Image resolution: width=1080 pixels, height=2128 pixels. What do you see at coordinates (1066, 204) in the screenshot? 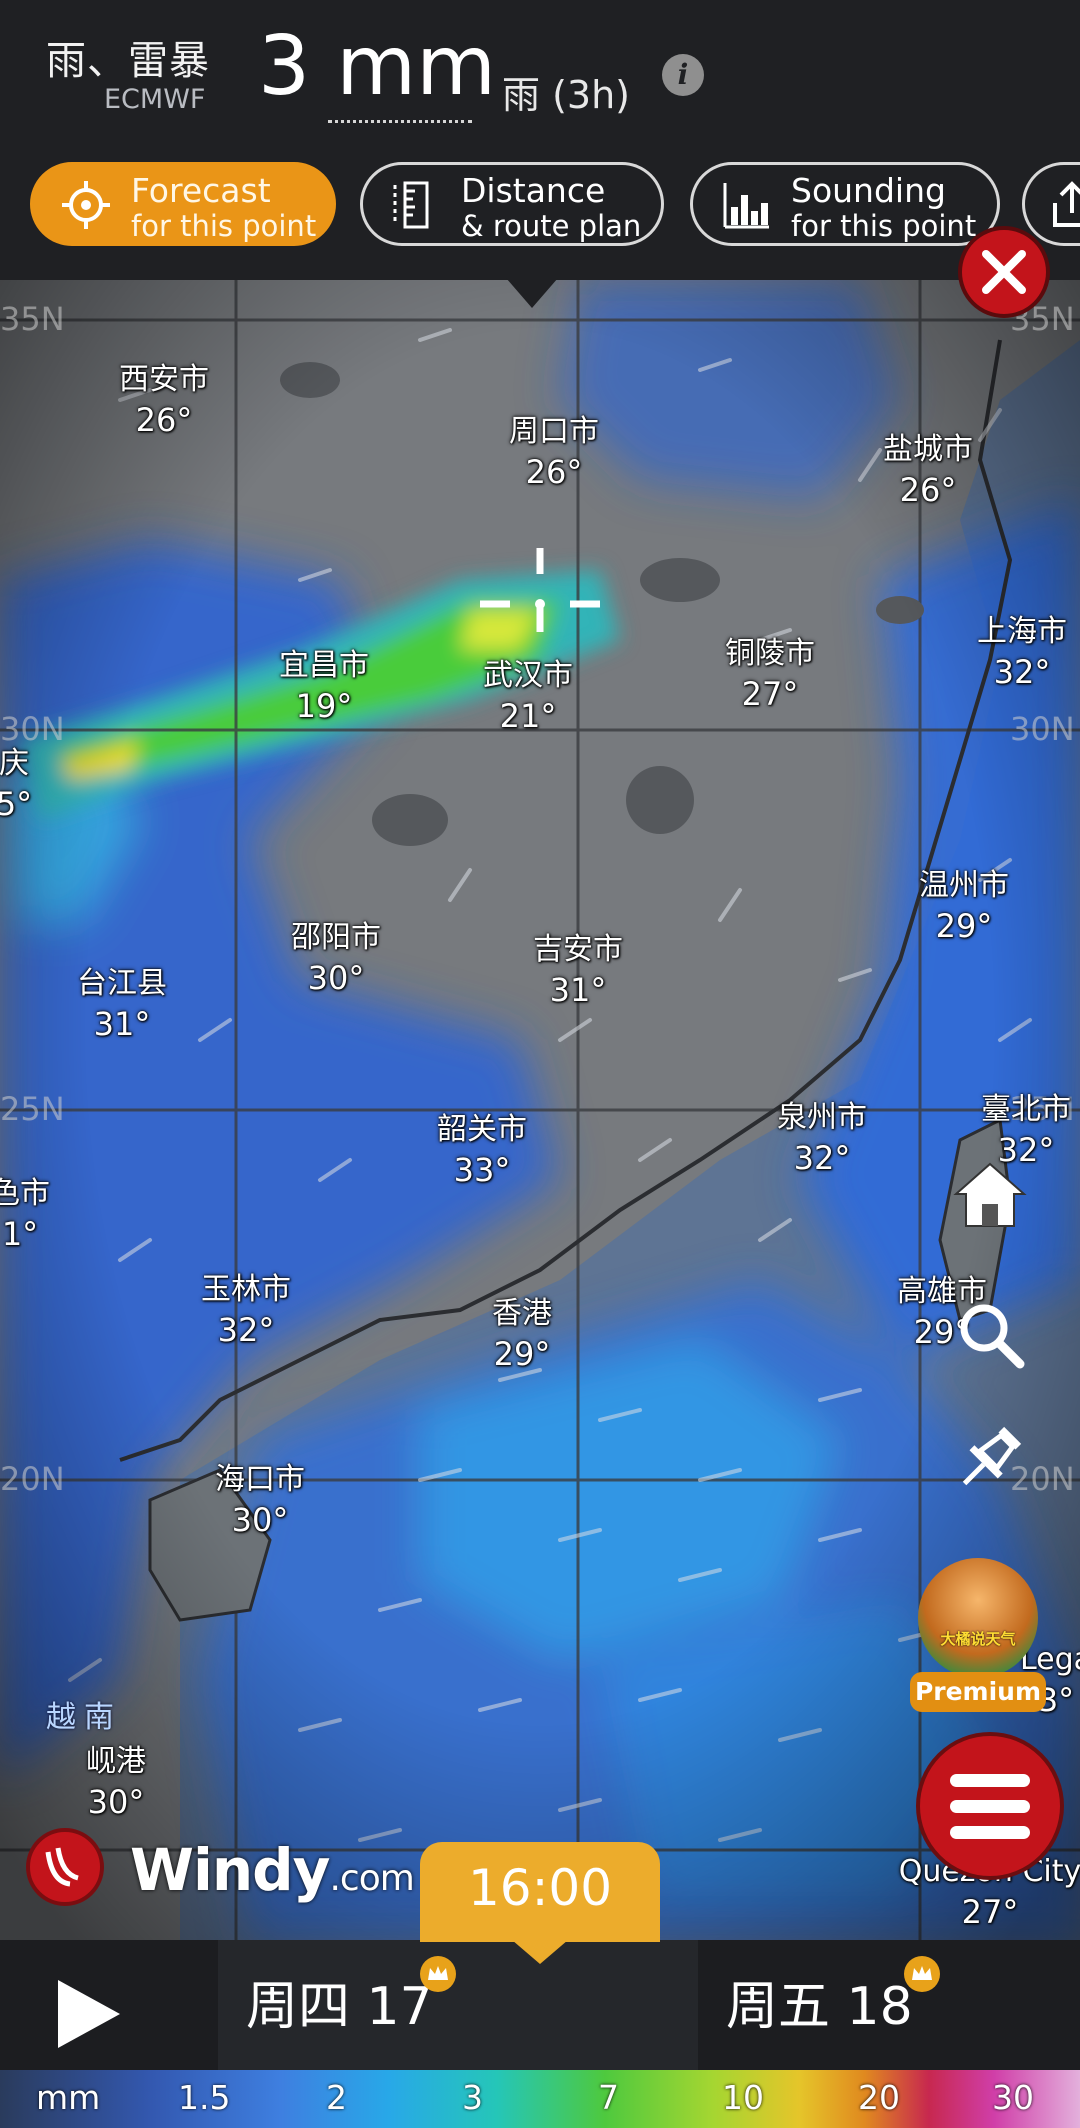
I see `share-icon` at bounding box center [1066, 204].